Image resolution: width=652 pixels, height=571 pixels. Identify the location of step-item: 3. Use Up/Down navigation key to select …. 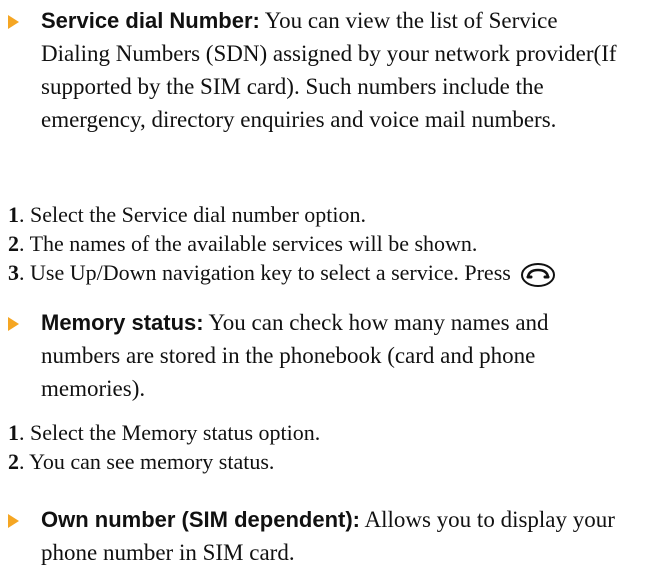
(320, 273).